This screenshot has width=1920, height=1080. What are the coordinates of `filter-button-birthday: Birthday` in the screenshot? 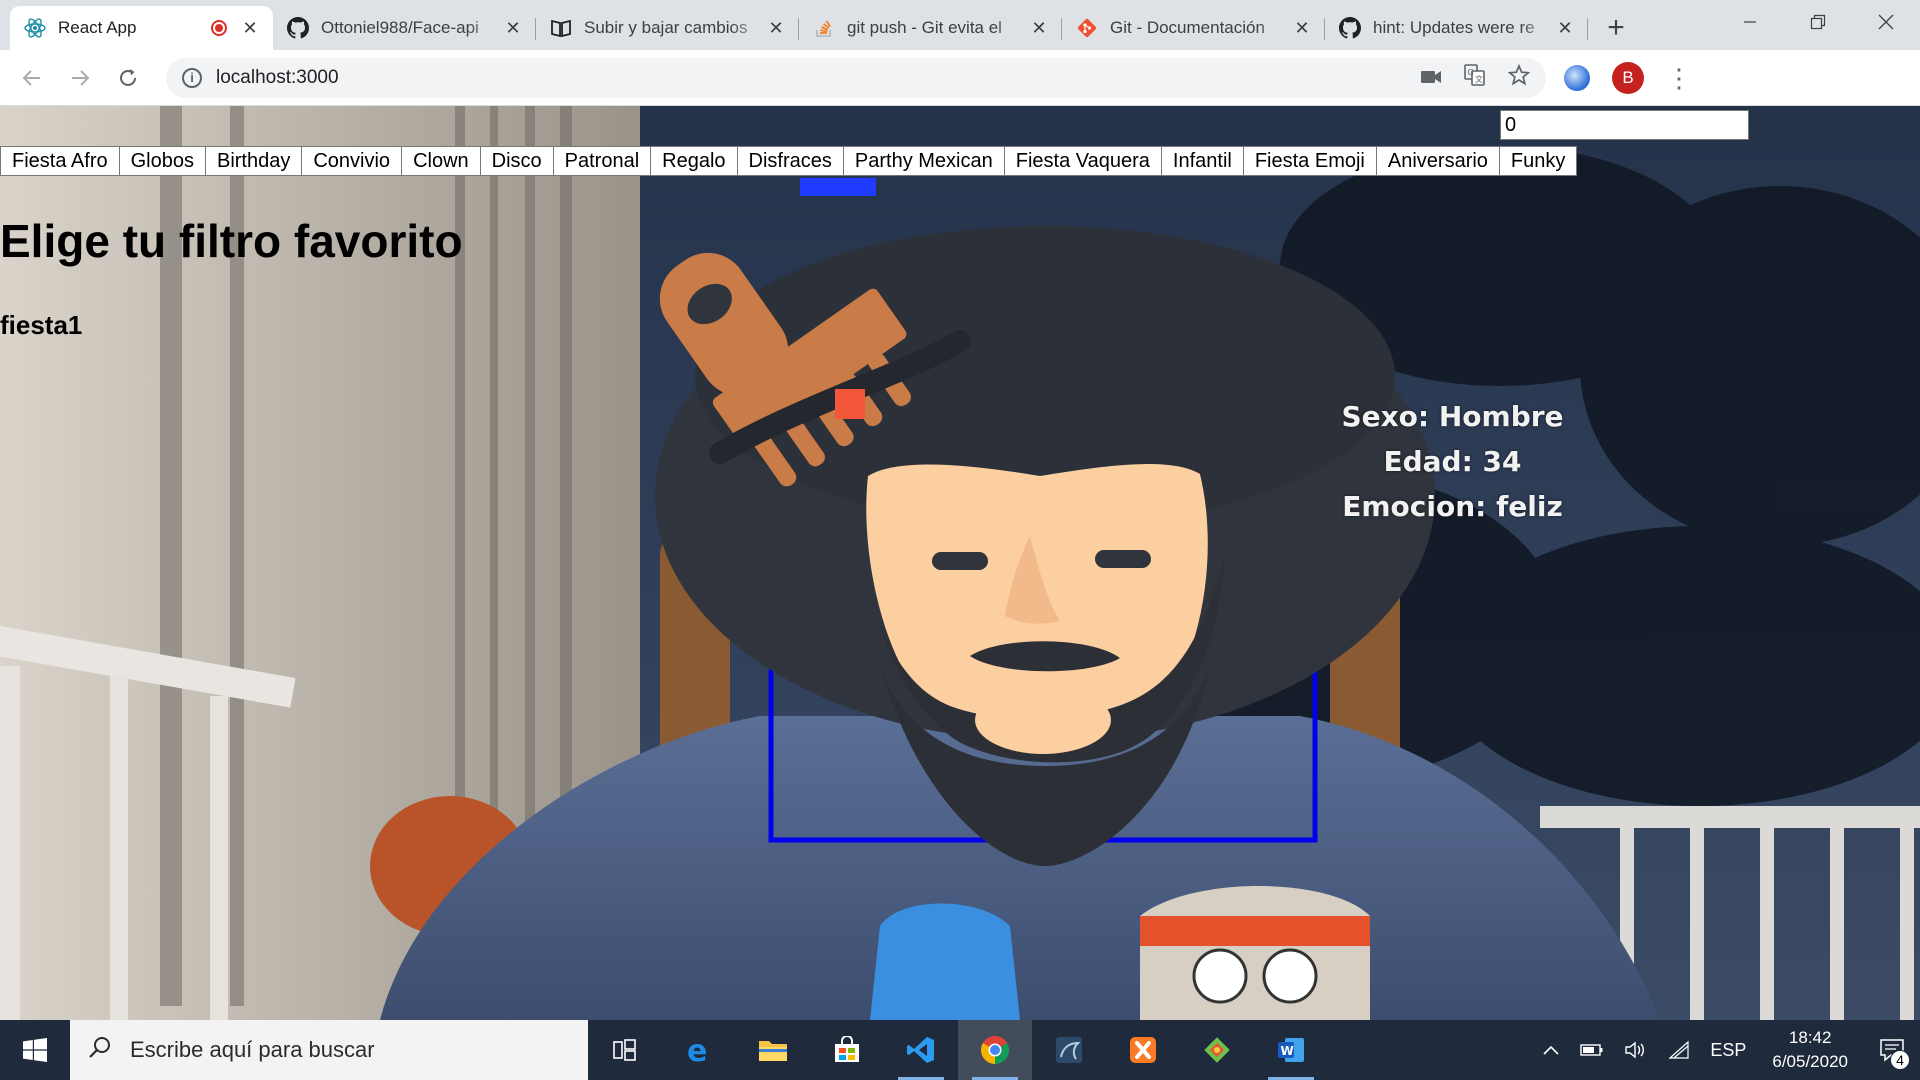 It's located at (253, 161).